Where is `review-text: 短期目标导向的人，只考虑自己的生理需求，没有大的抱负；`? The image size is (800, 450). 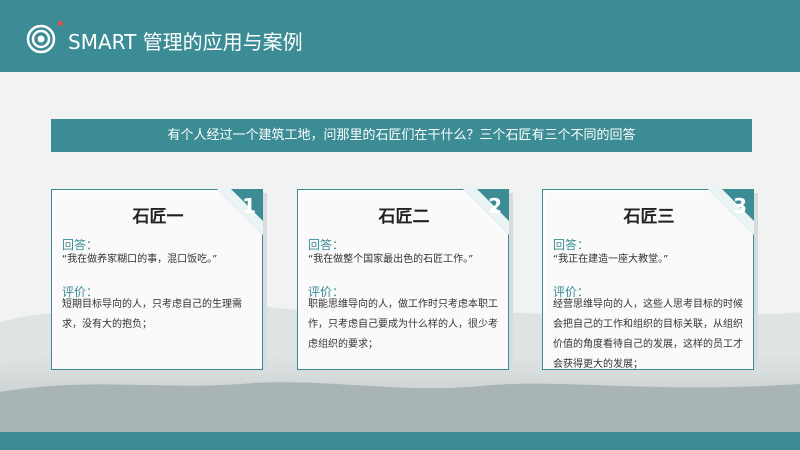 review-text: 短期目标导向的人，只考虑自己的生理需求，没有大的抱负； is located at coordinates (152, 314).